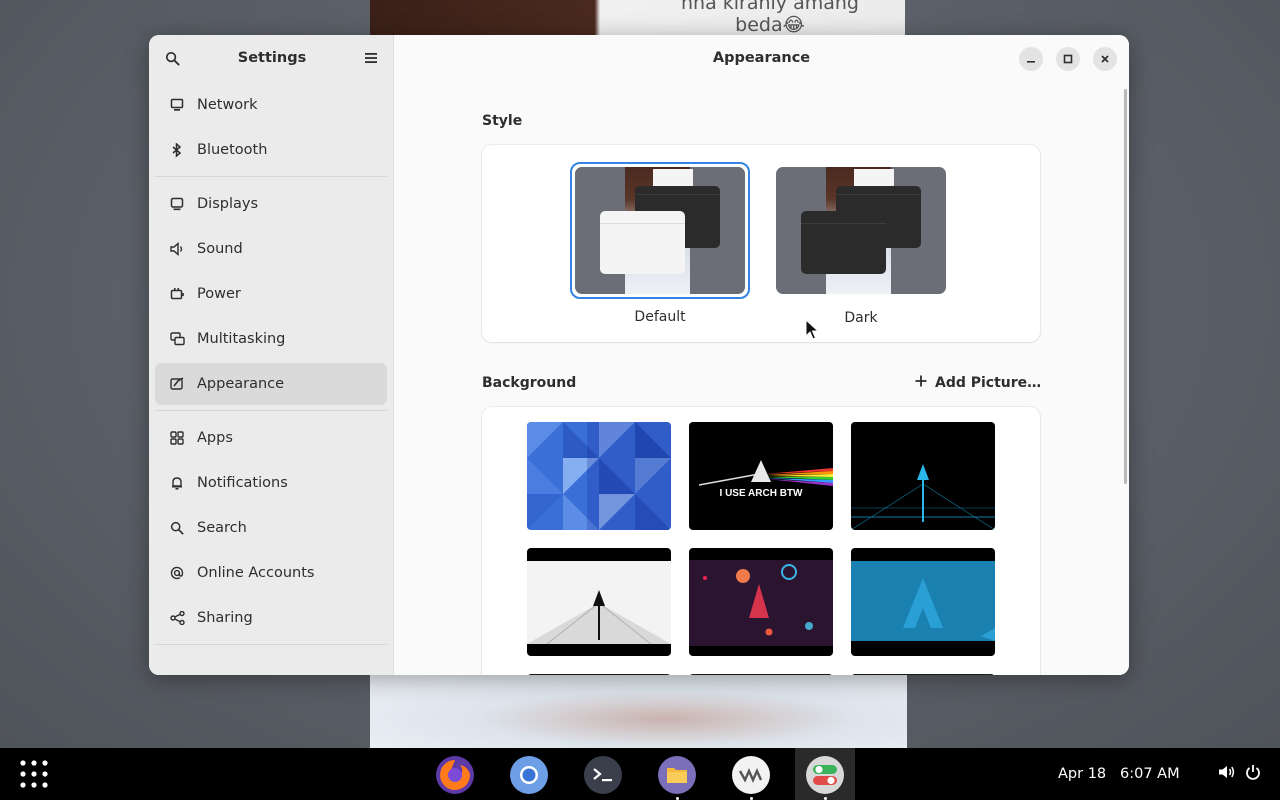  What do you see at coordinates (1253, 774) in the screenshot?
I see `power-menu-icon` at bounding box center [1253, 774].